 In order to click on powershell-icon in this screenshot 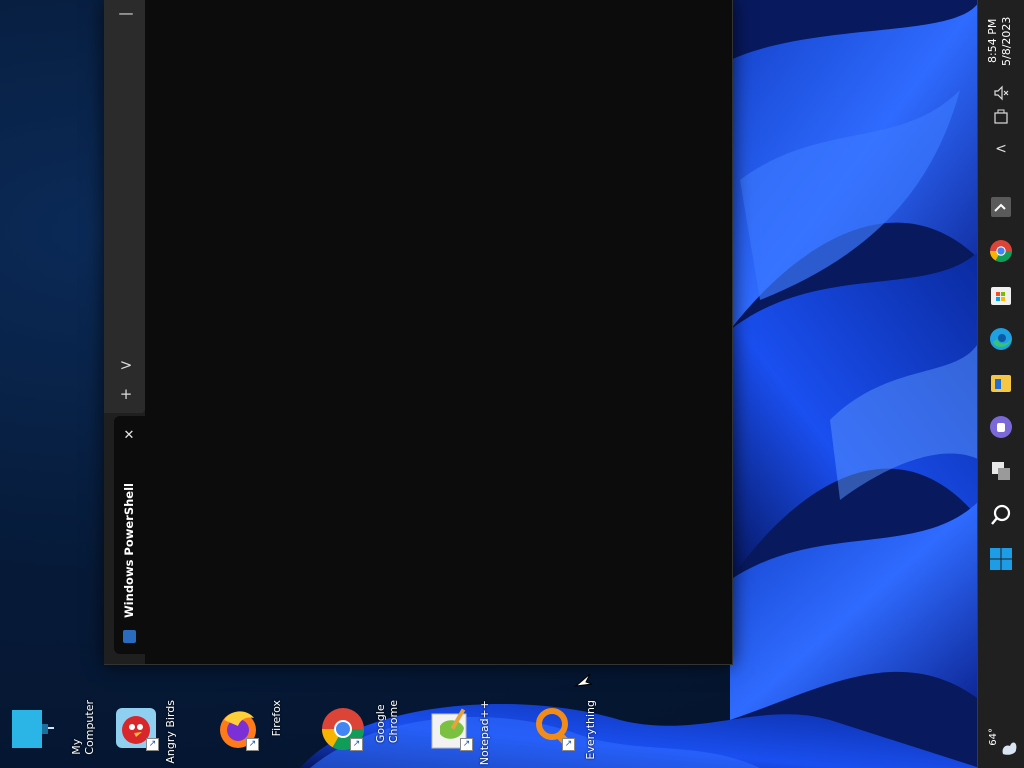, I will do `click(129, 636)`.